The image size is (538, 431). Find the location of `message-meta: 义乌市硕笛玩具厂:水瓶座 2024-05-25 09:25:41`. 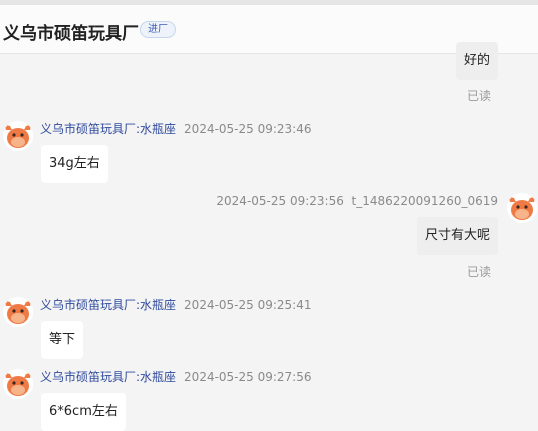

message-meta: 义乌市硕笛玩具厂:水瓶座 2024-05-25 09:25:41 is located at coordinates (176, 305).